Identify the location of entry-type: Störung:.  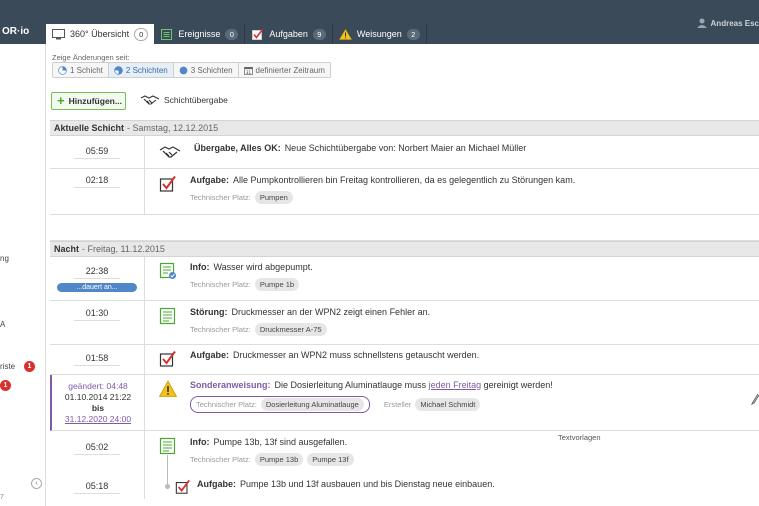
(209, 312).